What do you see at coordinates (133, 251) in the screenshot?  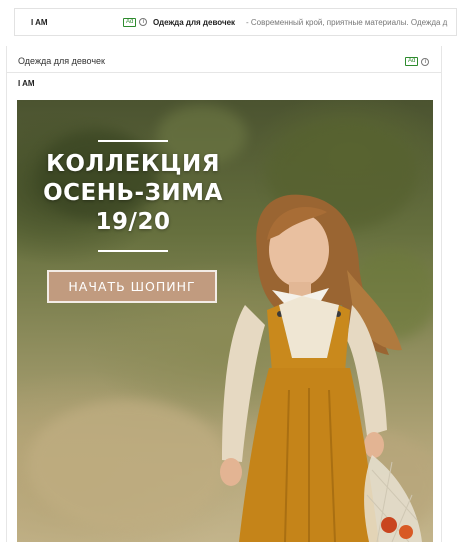 I see `headline-bottom-divider` at bounding box center [133, 251].